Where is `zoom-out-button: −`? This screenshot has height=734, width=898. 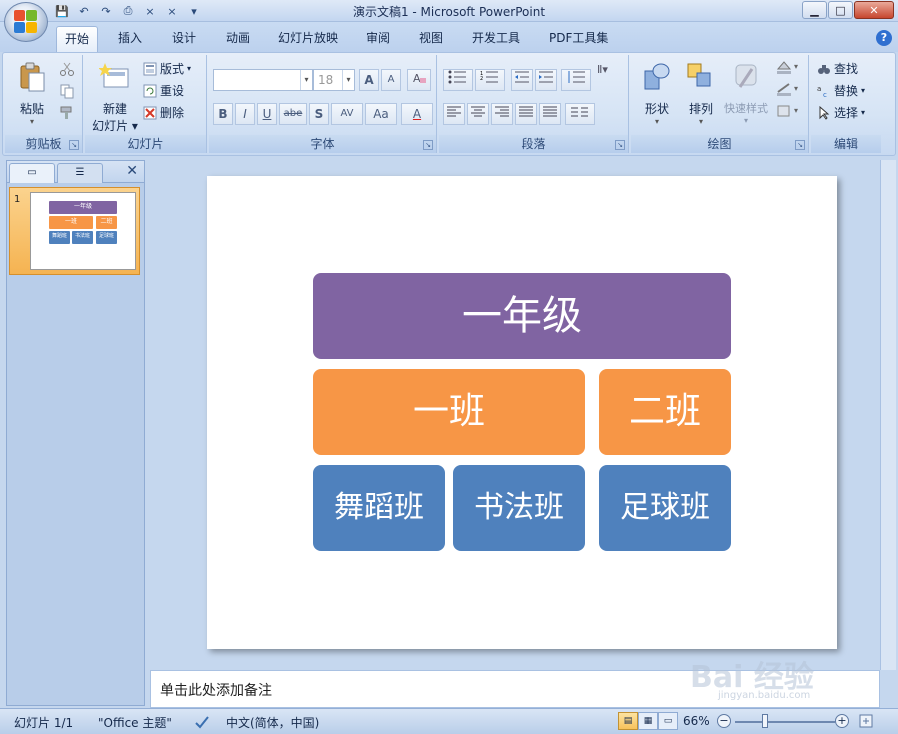
zoom-out-button: − is located at coordinates (724, 721).